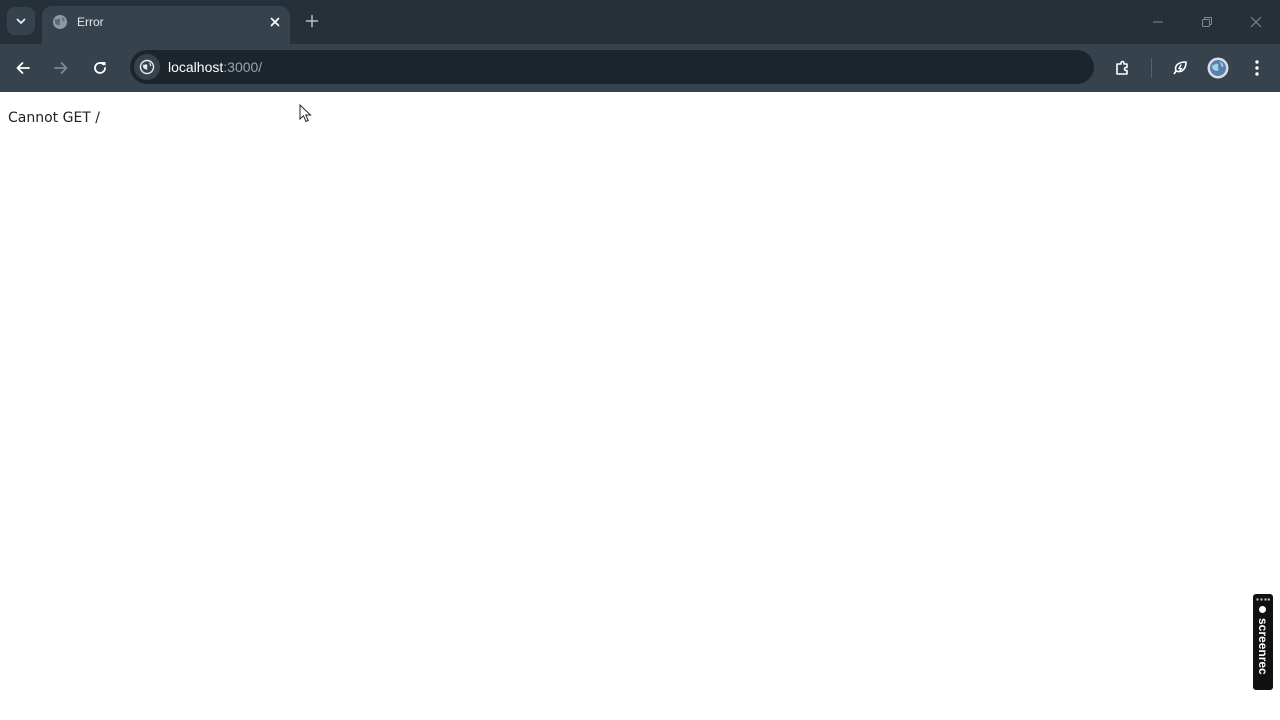  I want to click on performance-button, so click(1180, 68).